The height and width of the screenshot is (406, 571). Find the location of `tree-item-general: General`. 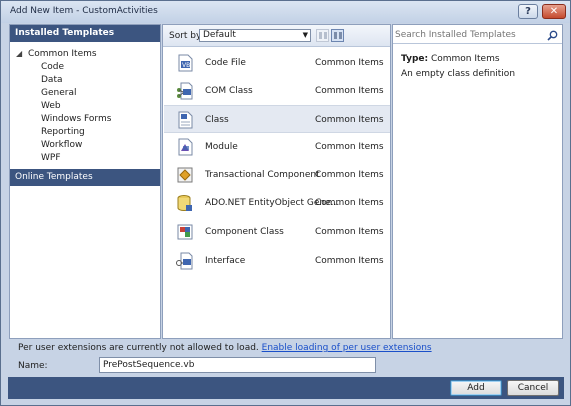

tree-item-general: General is located at coordinates (58, 93).